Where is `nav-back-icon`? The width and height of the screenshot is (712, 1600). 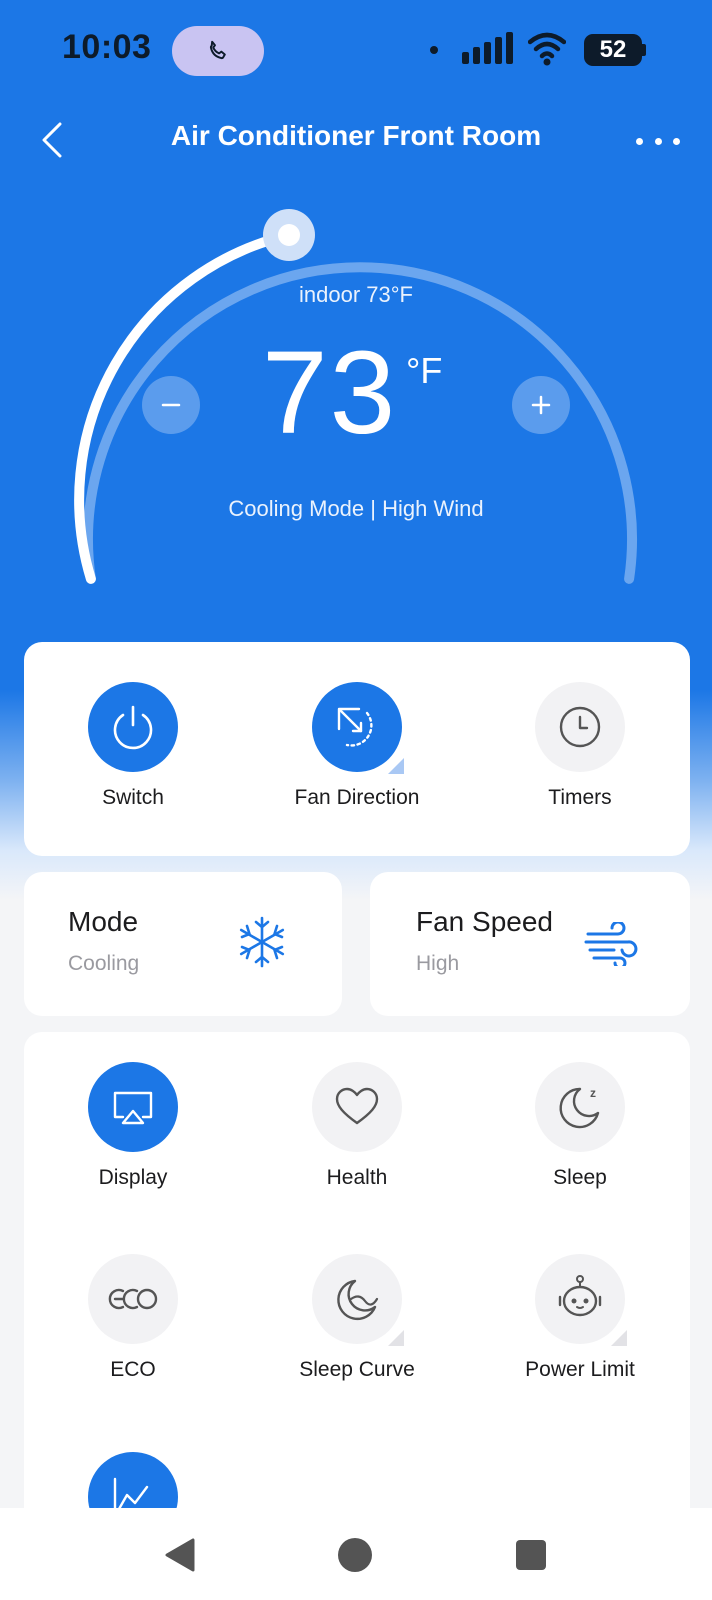 nav-back-icon is located at coordinates (180, 1555).